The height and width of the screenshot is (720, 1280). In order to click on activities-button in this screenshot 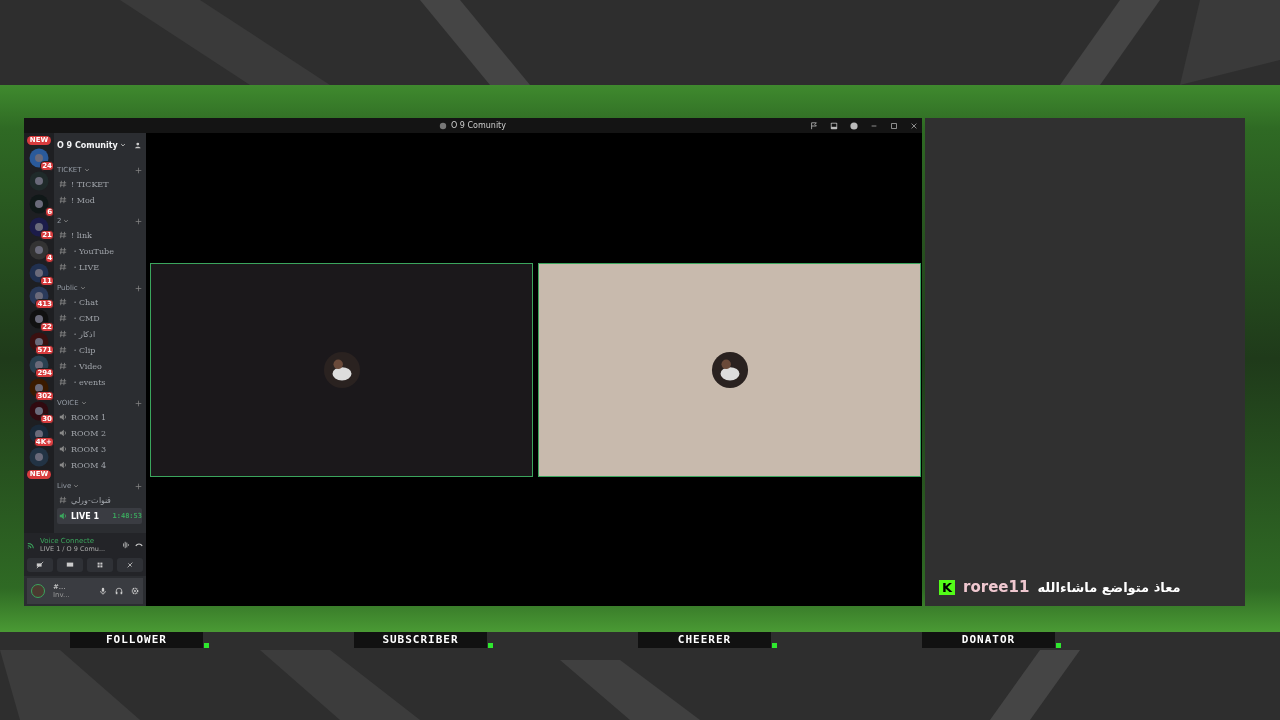, I will do `click(100, 565)`.